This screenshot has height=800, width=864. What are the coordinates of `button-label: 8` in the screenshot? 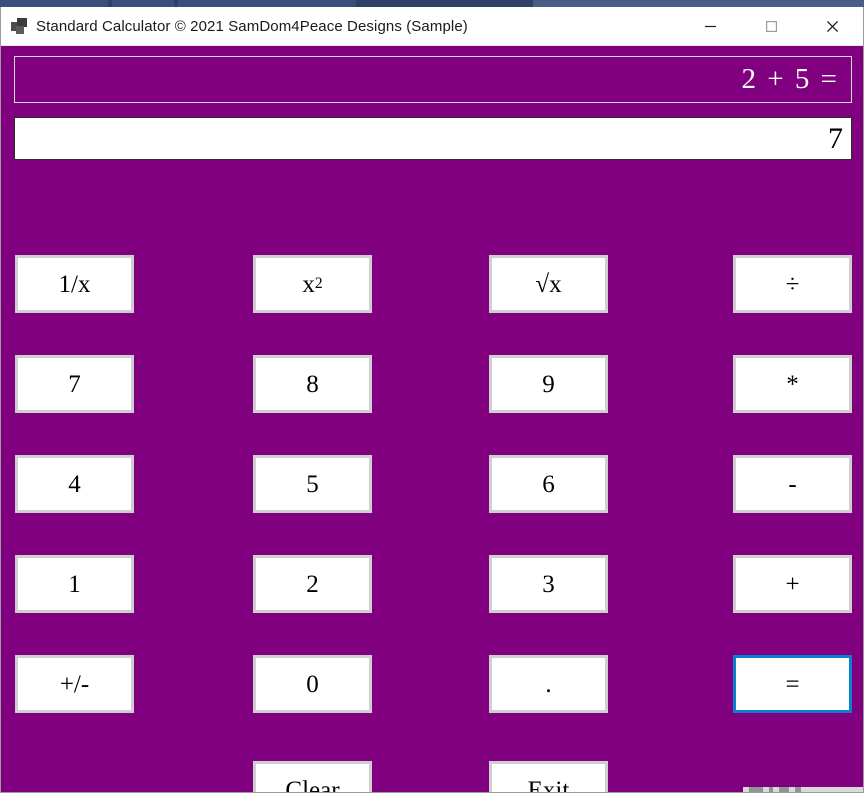 It's located at (312, 384).